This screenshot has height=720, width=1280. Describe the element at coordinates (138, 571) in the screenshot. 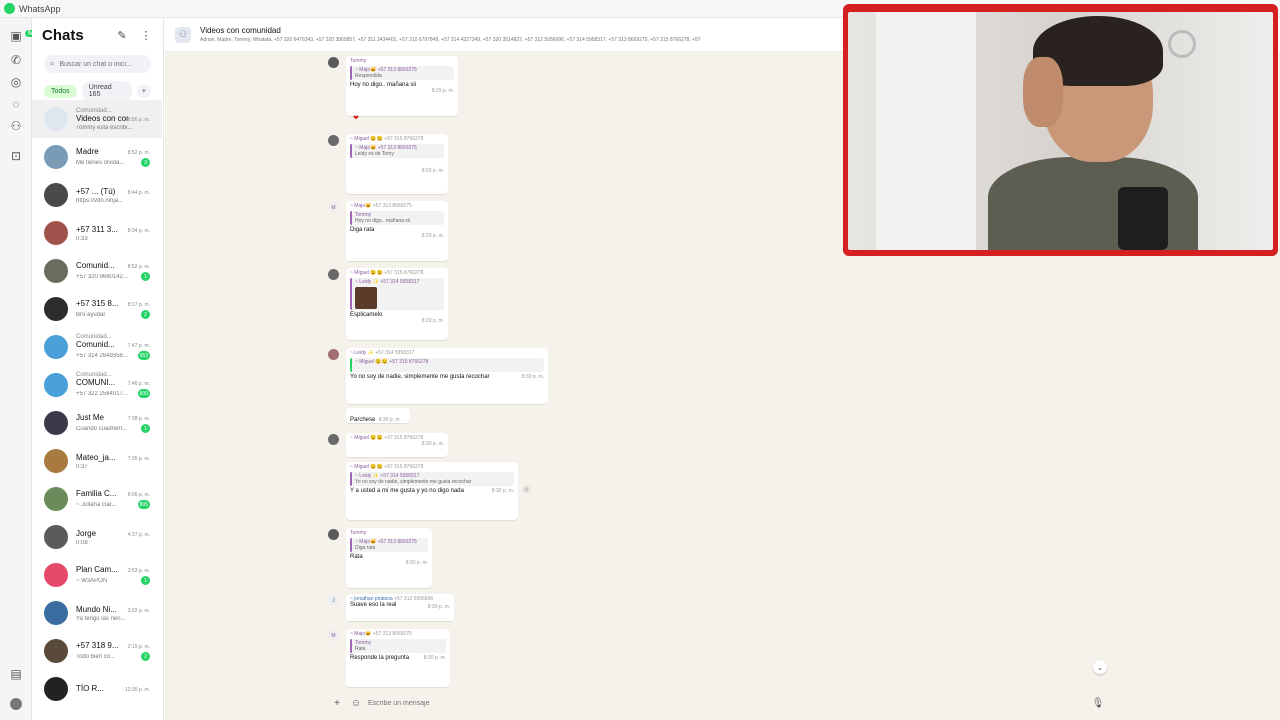

I see `chat-time: 3:53 p. m.` at that location.